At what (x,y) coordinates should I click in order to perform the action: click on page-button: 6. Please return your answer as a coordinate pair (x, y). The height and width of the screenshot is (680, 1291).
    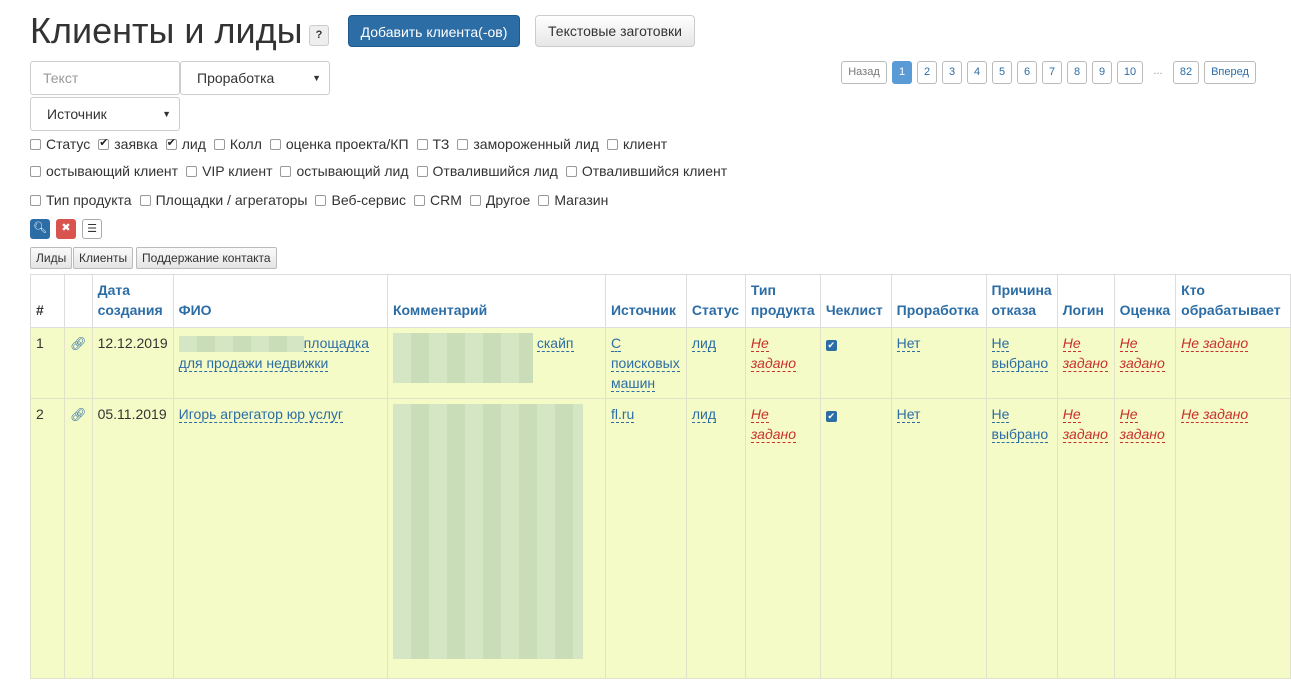
    Looking at the image, I should click on (1027, 72).